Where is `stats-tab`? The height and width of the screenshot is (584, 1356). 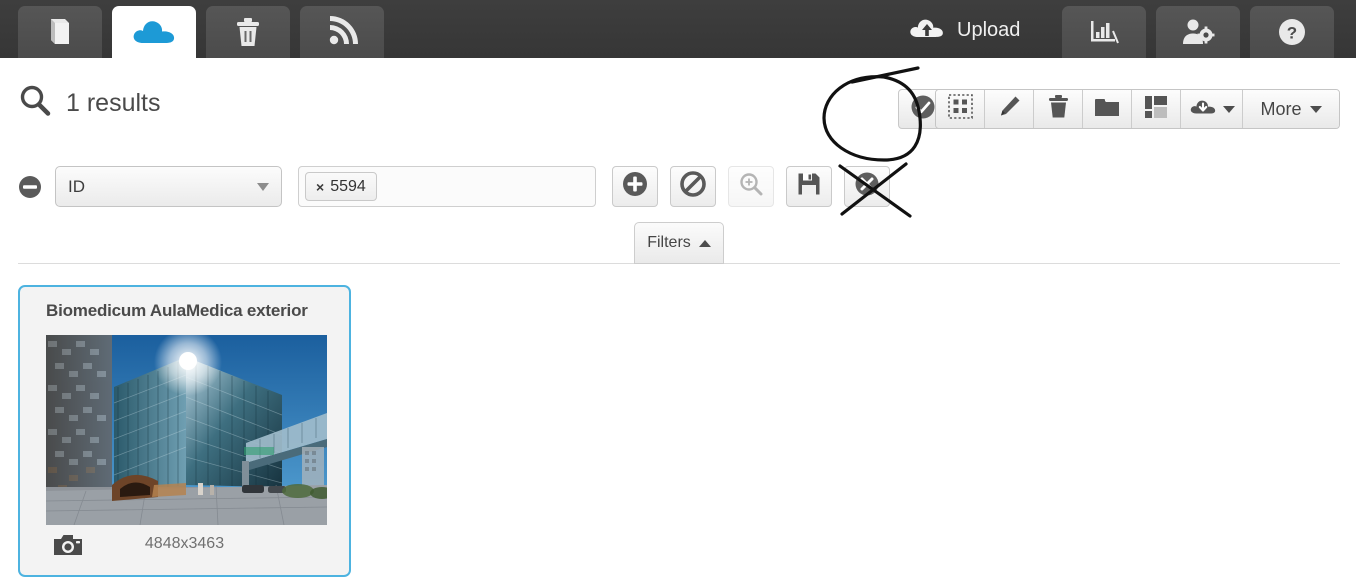 stats-tab is located at coordinates (1104, 32).